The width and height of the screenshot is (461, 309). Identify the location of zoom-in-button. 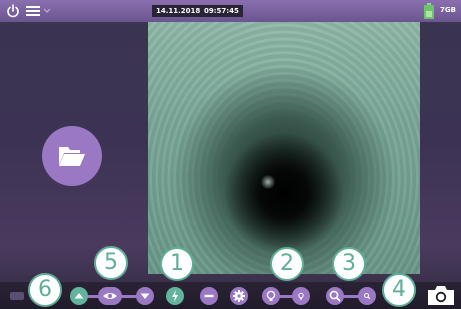
(335, 296).